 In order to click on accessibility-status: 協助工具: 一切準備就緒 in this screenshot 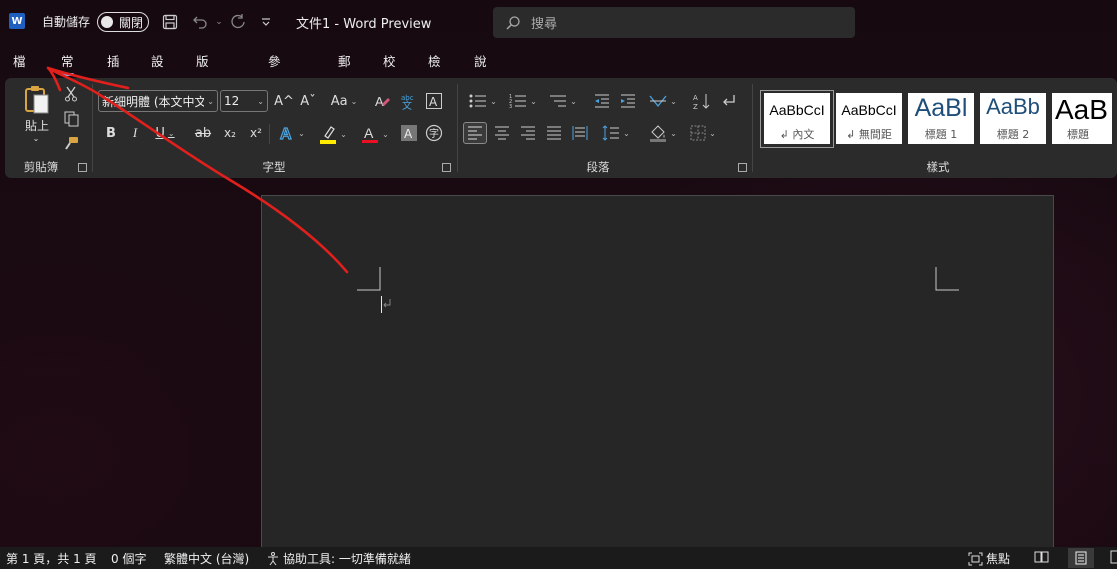, I will do `click(338, 558)`.